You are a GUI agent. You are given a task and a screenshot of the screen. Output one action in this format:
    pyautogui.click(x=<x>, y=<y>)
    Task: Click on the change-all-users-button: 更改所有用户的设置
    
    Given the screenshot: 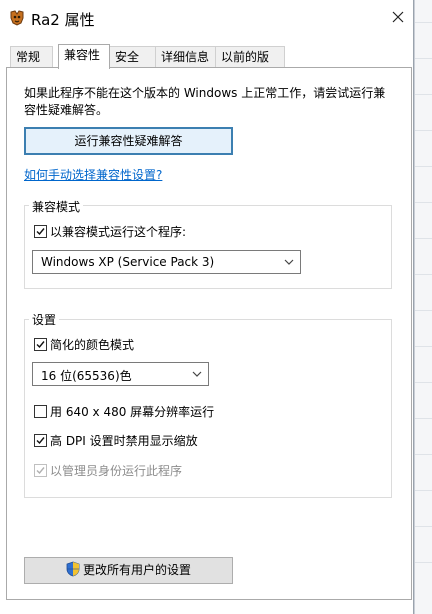 What is the action you would take?
    pyautogui.click(x=128, y=570)
    